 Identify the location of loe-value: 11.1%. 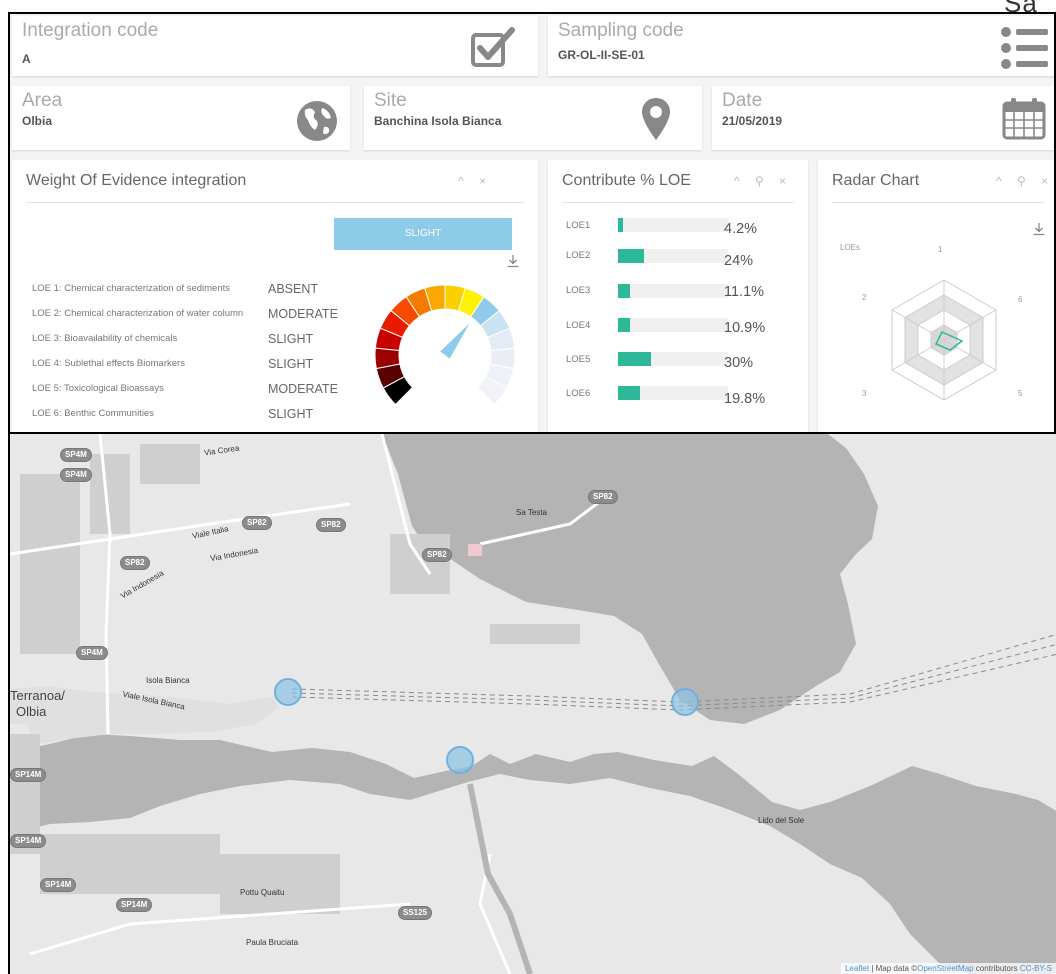
(744, 292).